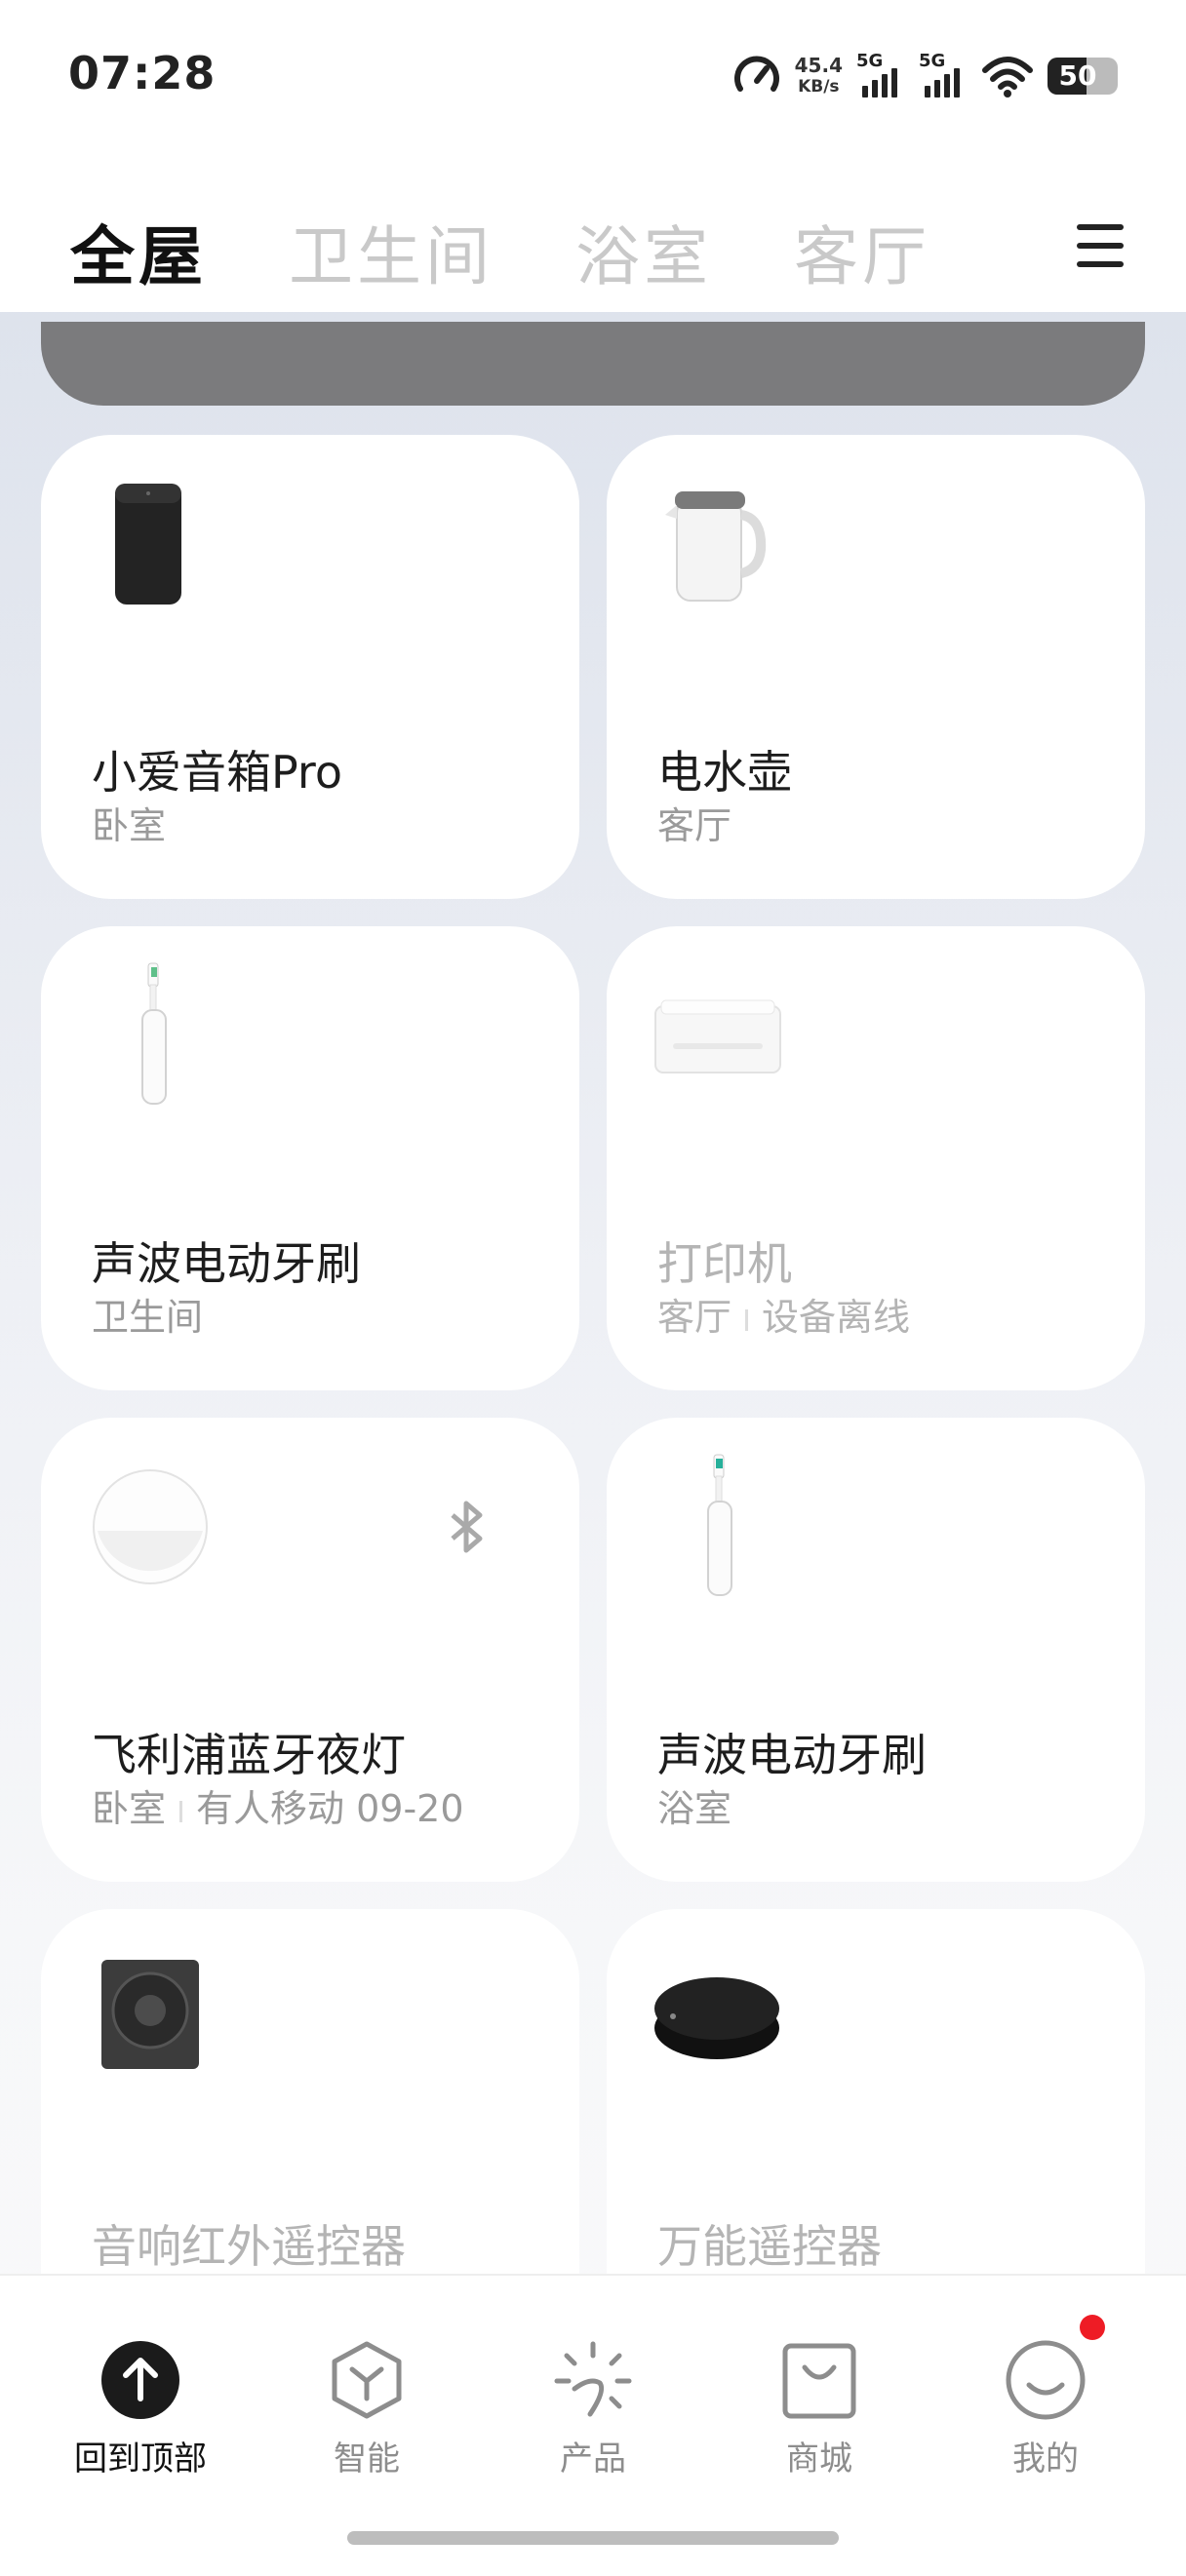  I want to click on printer-image, so click(717, 1036).